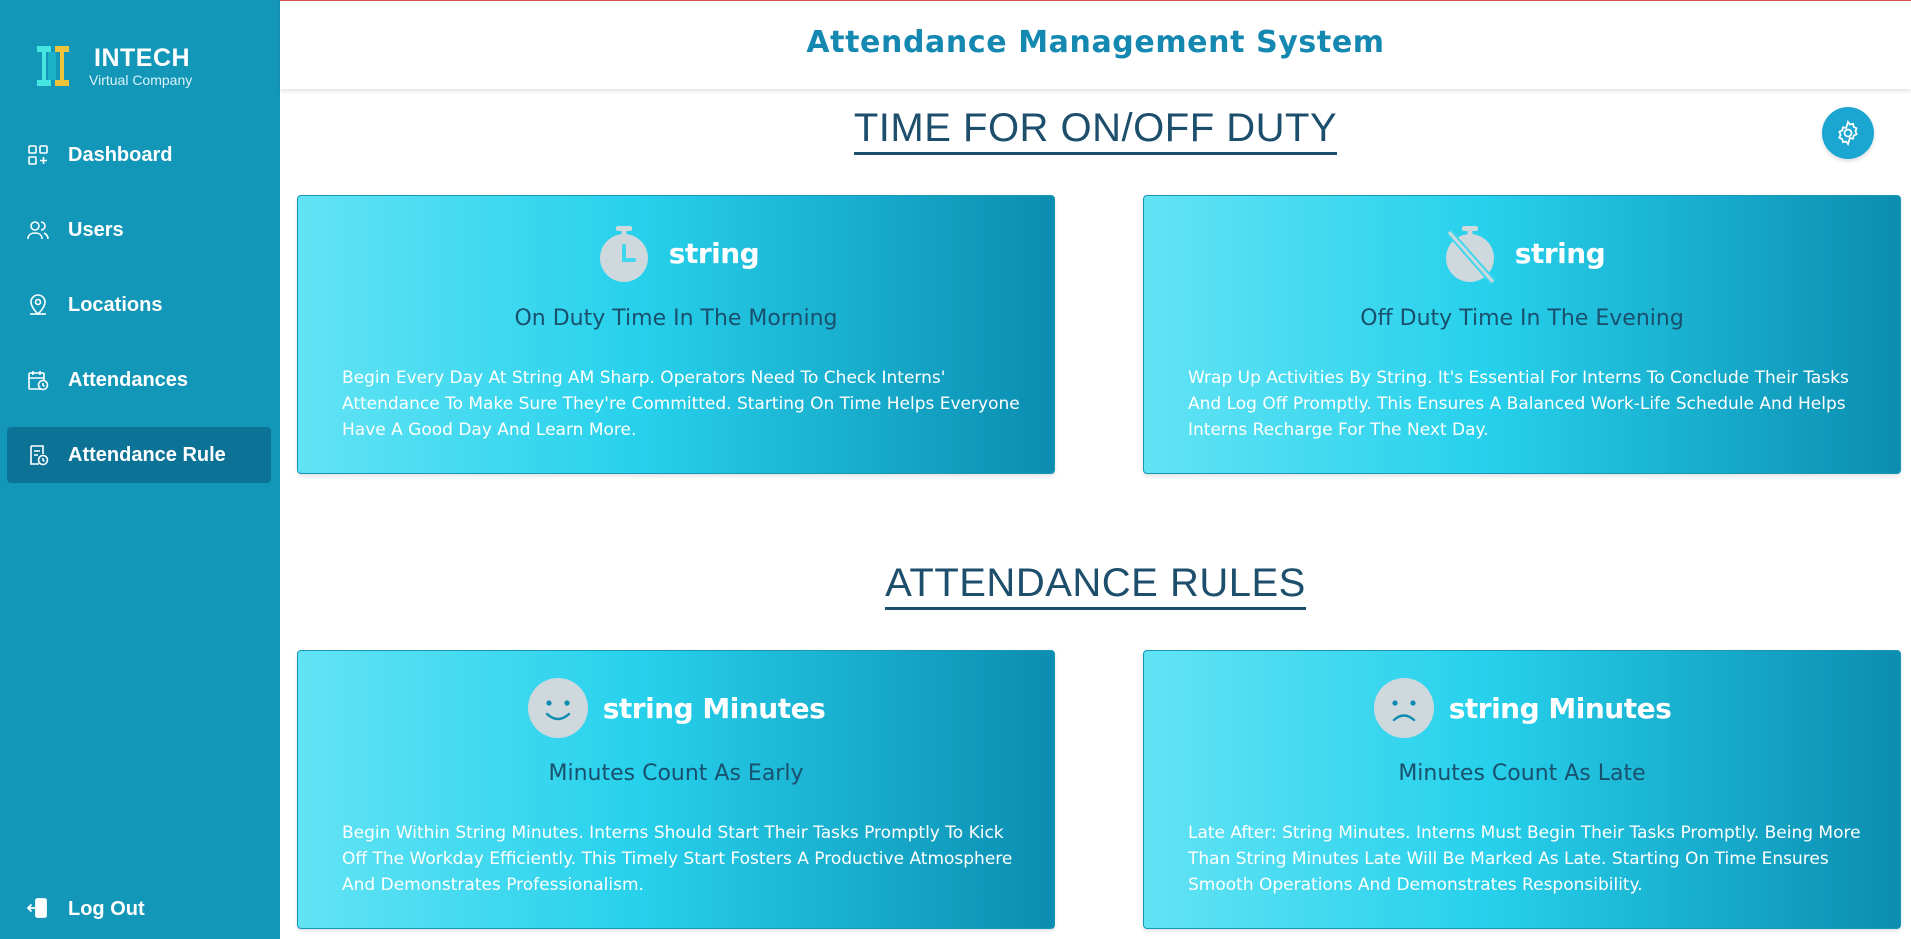  Describe the element at coordinates (1560, 708) in the screenshot. I see `late-minutes-value: string Minutes` at that location.